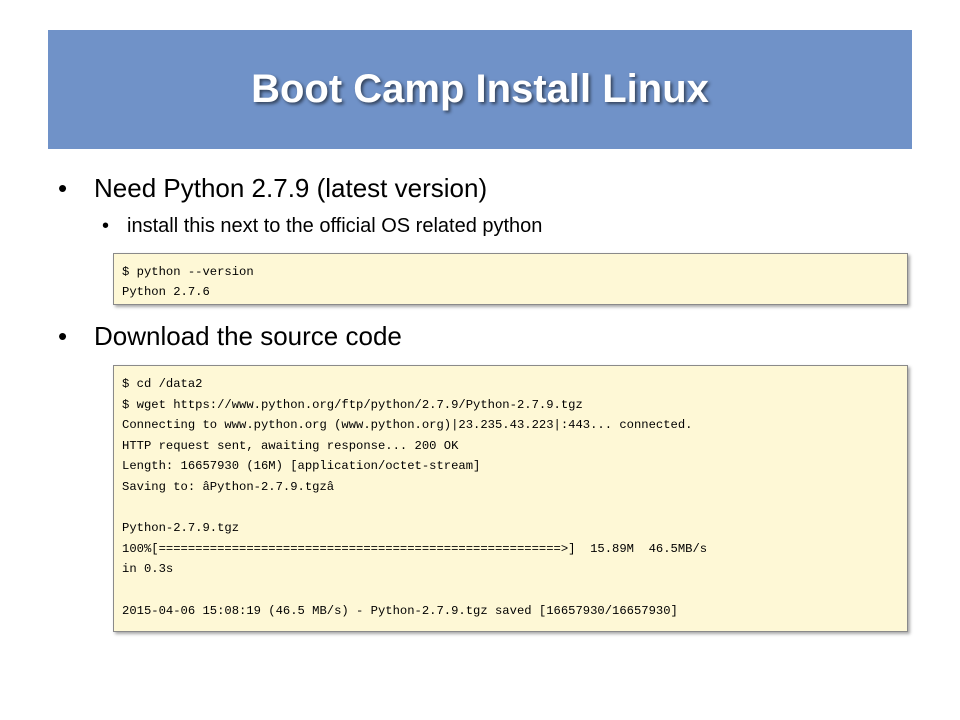  I want to click on bullet-download-source: • Download the source code, so click(230, 336).